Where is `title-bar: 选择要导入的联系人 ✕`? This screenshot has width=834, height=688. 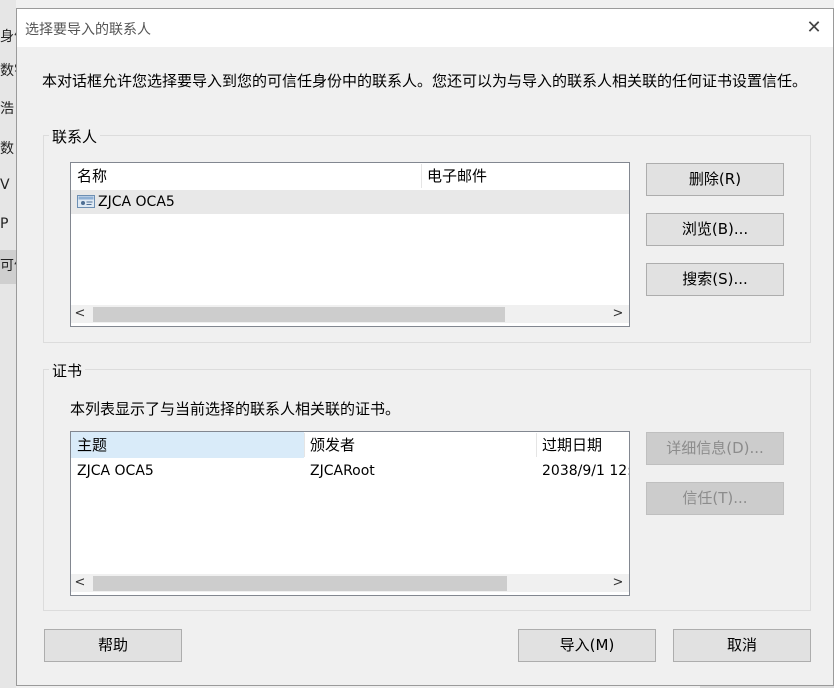 title-bar: 选择要导入的联系人 ✕ is located at coordinates (425, 28).